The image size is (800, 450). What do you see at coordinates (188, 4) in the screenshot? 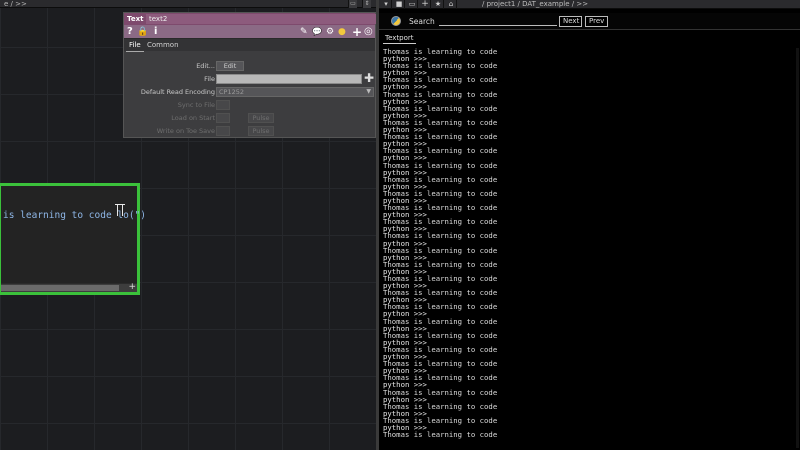
I see `network-topbar: e / >> ▭ ⇕` at bounding box center [188, 4].